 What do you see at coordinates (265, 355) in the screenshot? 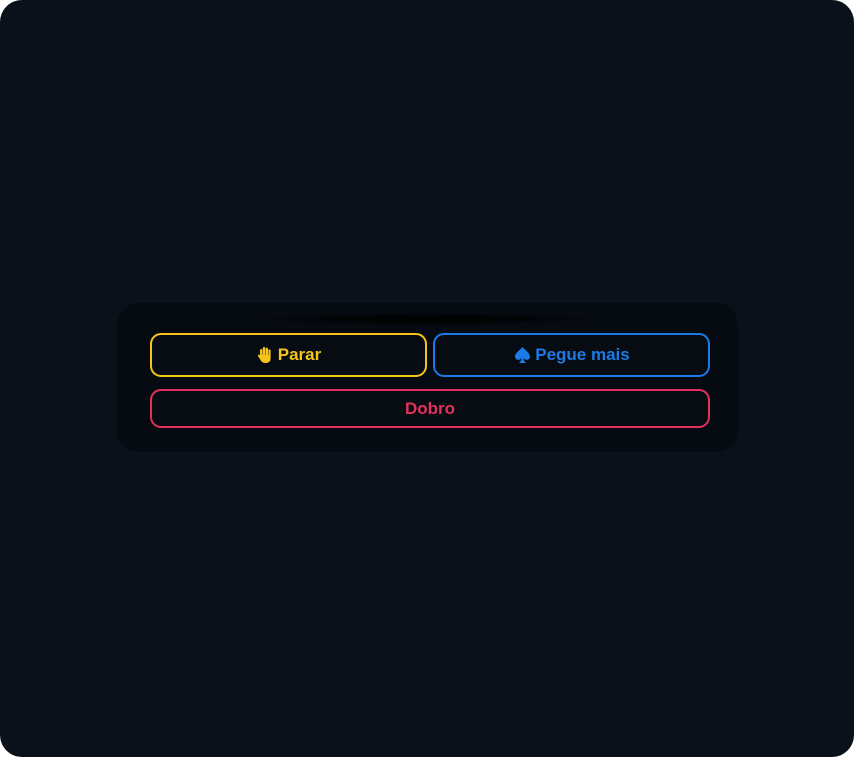
I see `hand-icon` at bounding box center [265, 355].